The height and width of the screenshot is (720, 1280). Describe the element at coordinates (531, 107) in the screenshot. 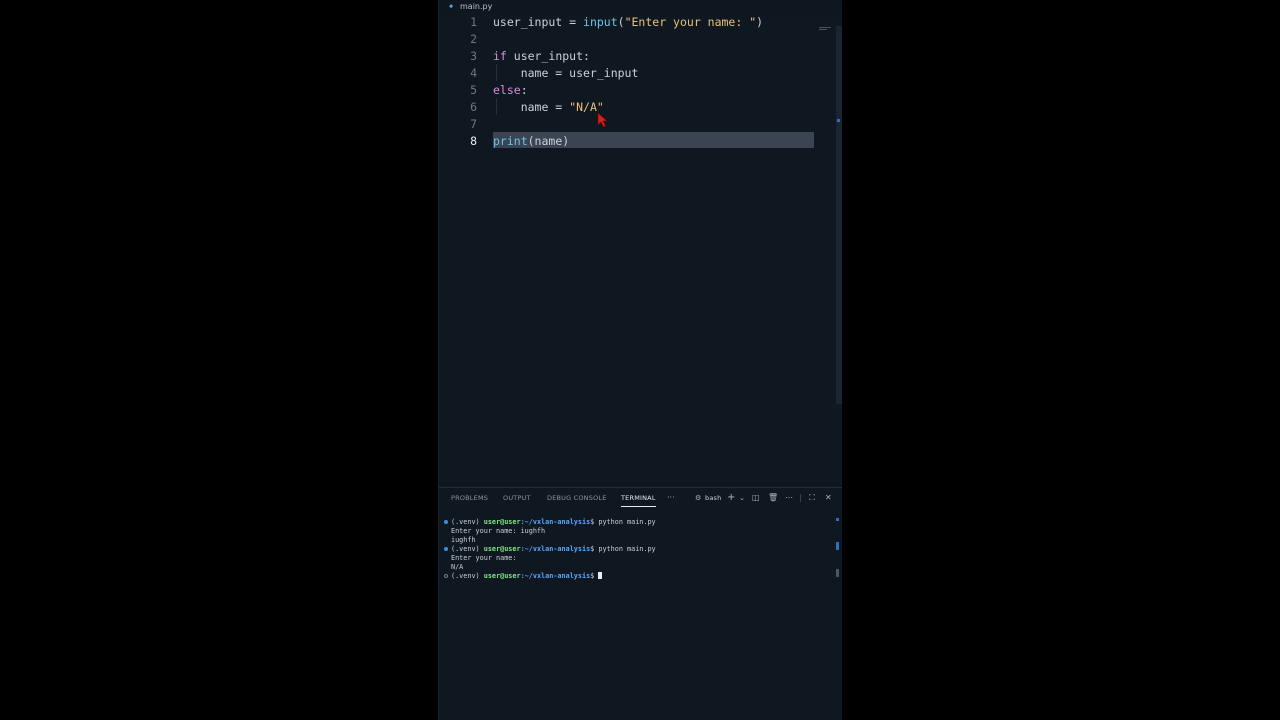

I see `code-token: name =` at that location.